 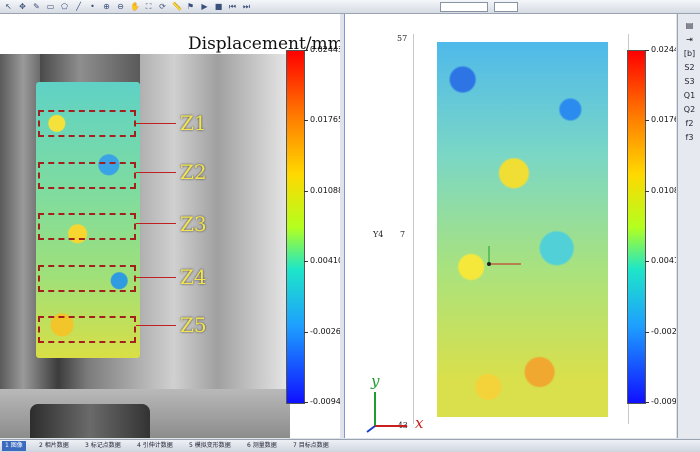 I want to click on bottom-tab-2: 2 相片数据, so click(x=54, y=446).